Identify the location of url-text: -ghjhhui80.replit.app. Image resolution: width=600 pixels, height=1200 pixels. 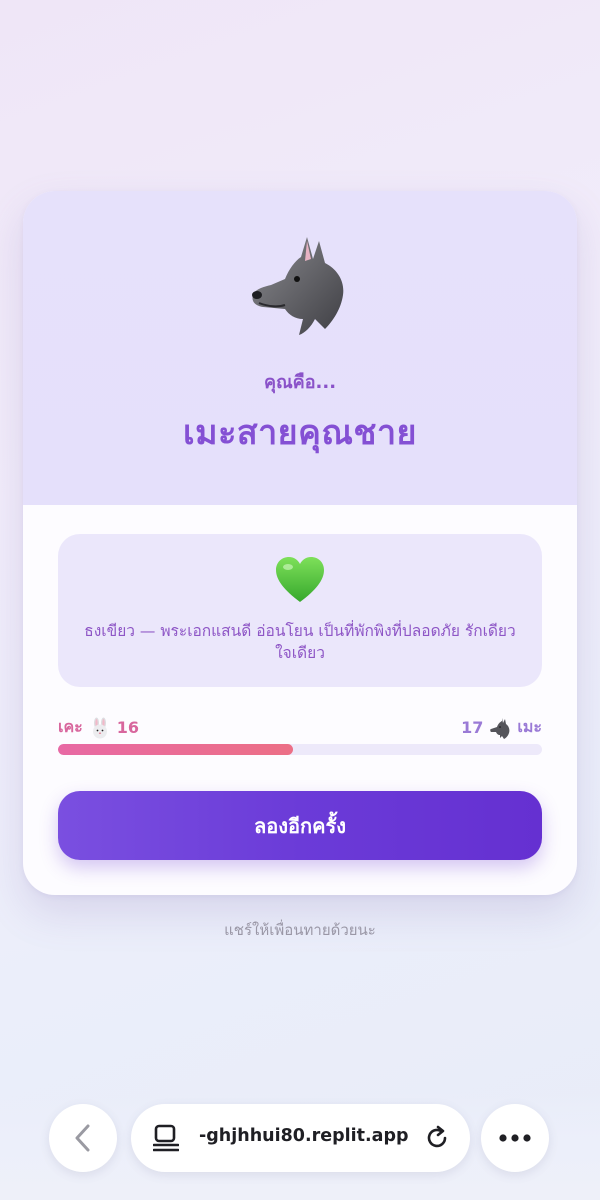
(304, 1136).